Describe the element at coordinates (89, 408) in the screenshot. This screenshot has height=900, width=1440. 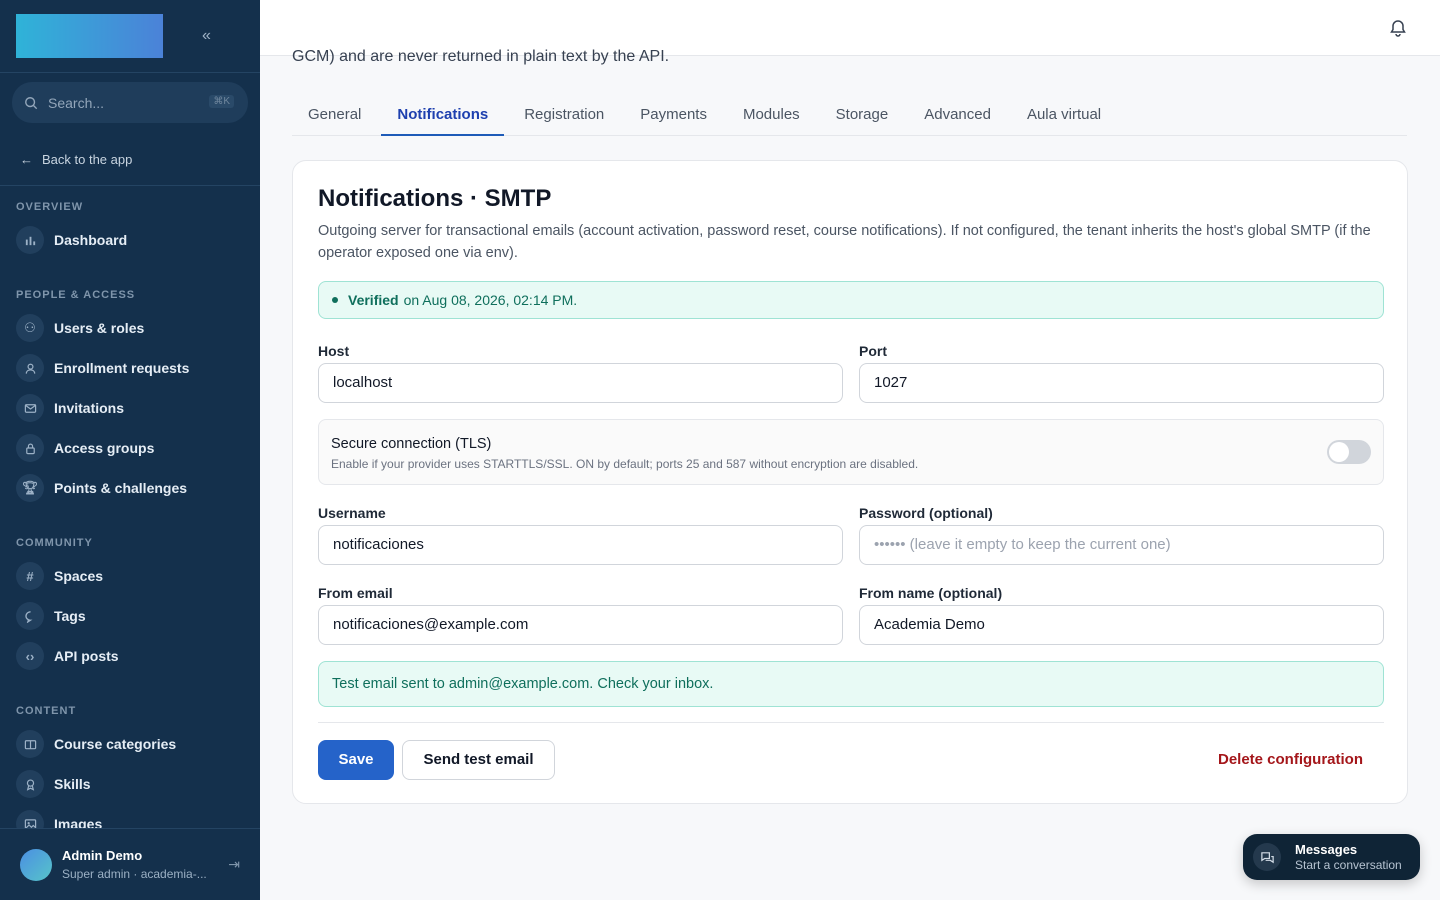
I see `sidebar-item-label: Invitations` at that location.